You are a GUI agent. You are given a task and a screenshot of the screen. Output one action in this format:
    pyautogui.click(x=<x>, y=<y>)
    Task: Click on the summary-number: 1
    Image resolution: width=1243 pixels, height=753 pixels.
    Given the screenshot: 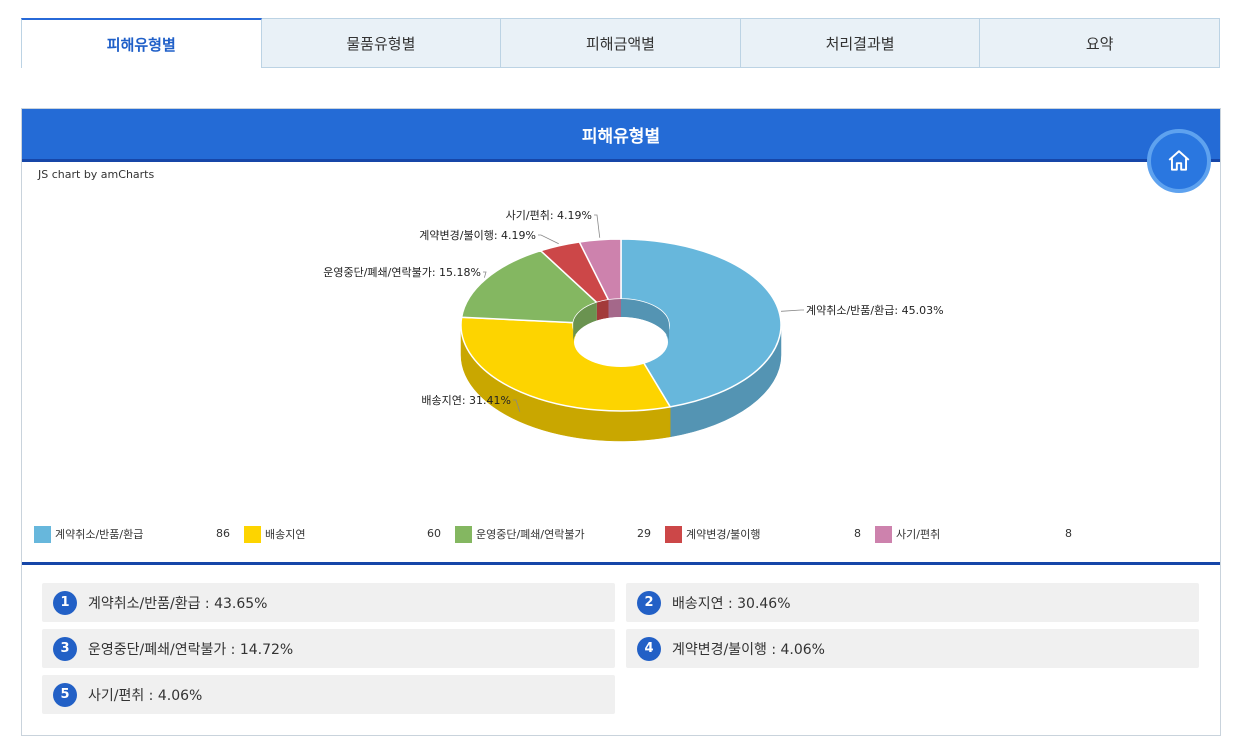 What is the action you would take?
    pyautogui.click(x=65, y=602)
    